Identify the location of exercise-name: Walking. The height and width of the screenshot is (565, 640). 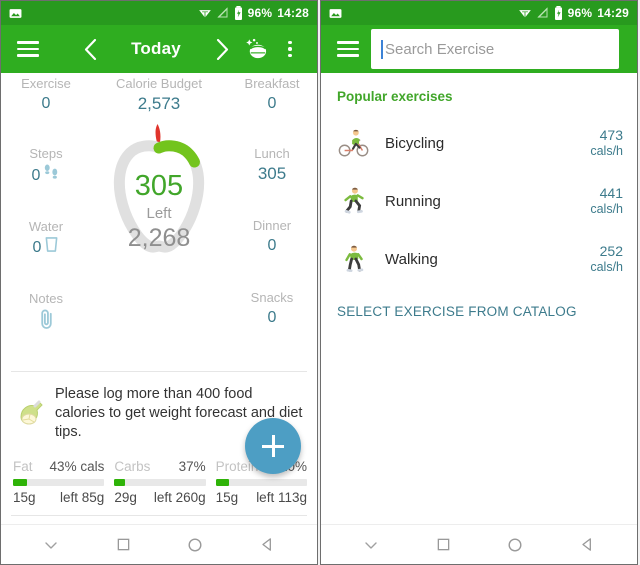
(411, 259).